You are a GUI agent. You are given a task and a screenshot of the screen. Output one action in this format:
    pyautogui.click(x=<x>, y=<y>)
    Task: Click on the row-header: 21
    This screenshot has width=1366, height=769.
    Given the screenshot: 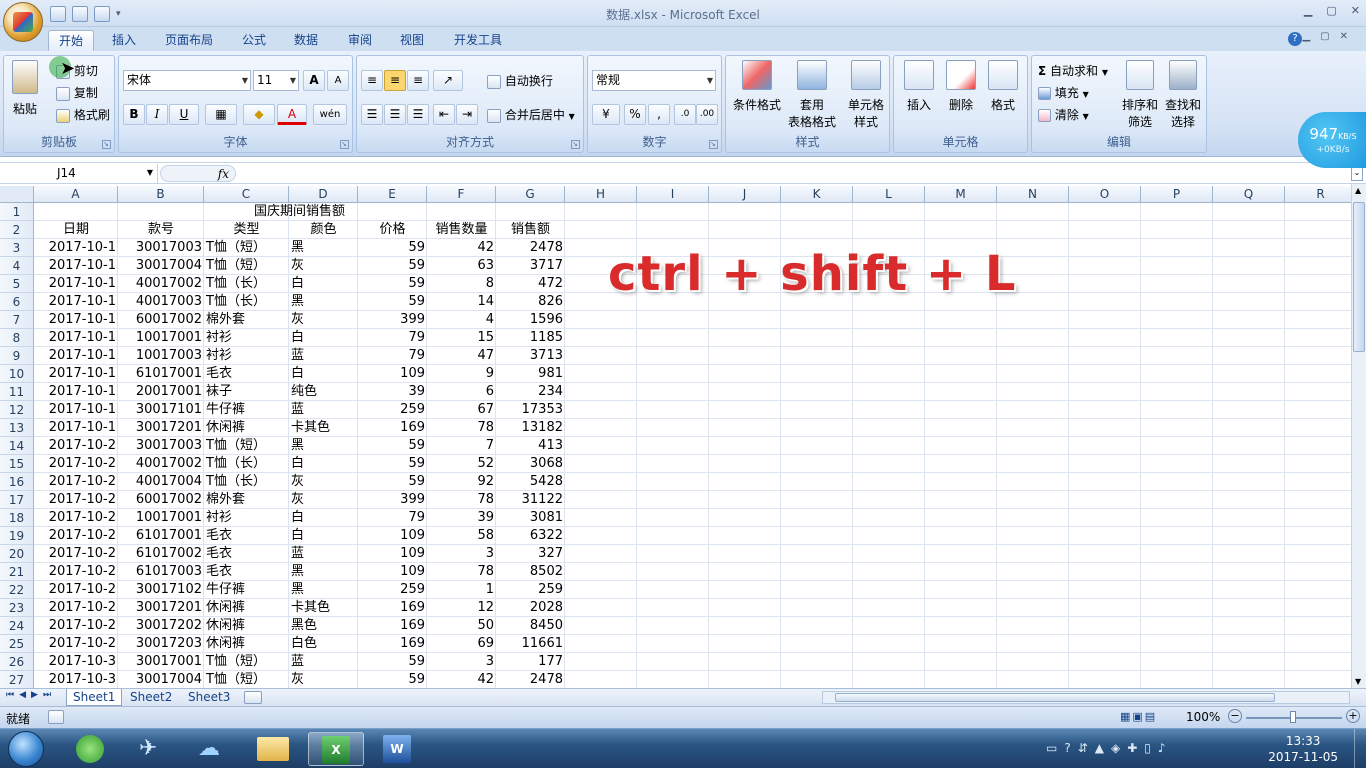 What is the action you would take?
    pyautogui.click(x=17, y=572)
    